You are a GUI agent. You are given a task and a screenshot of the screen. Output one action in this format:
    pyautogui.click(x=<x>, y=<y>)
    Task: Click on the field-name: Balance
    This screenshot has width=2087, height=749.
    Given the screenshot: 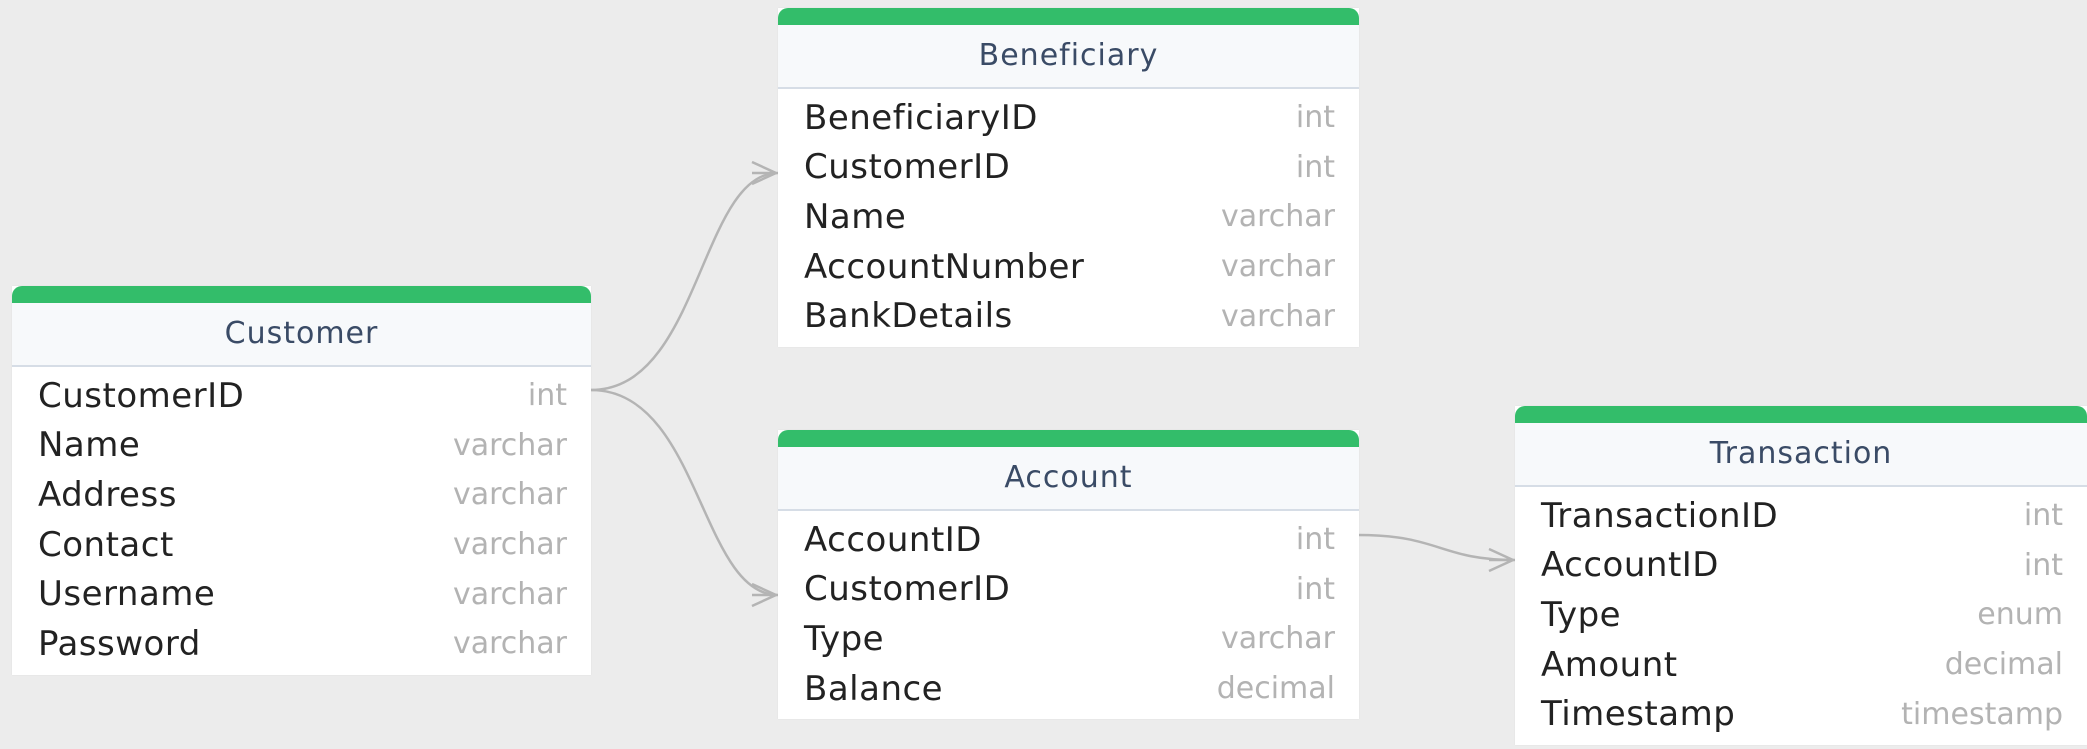 What is the action you would take?
    pyautogui.click(x=874, y=688)
    